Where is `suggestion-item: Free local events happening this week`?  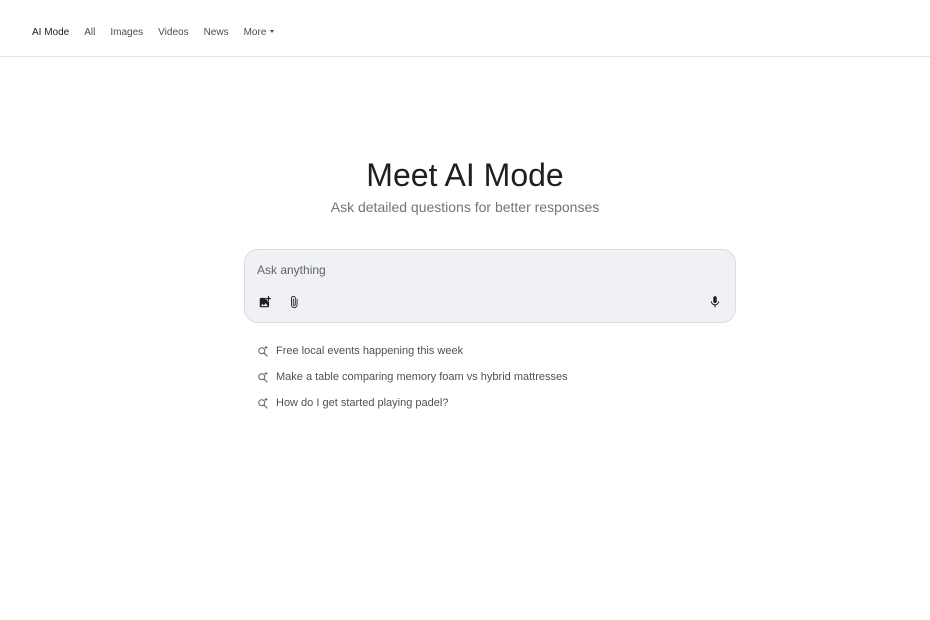
suggestion-item: Free local events happening this week is located at coordinates (412, 351).